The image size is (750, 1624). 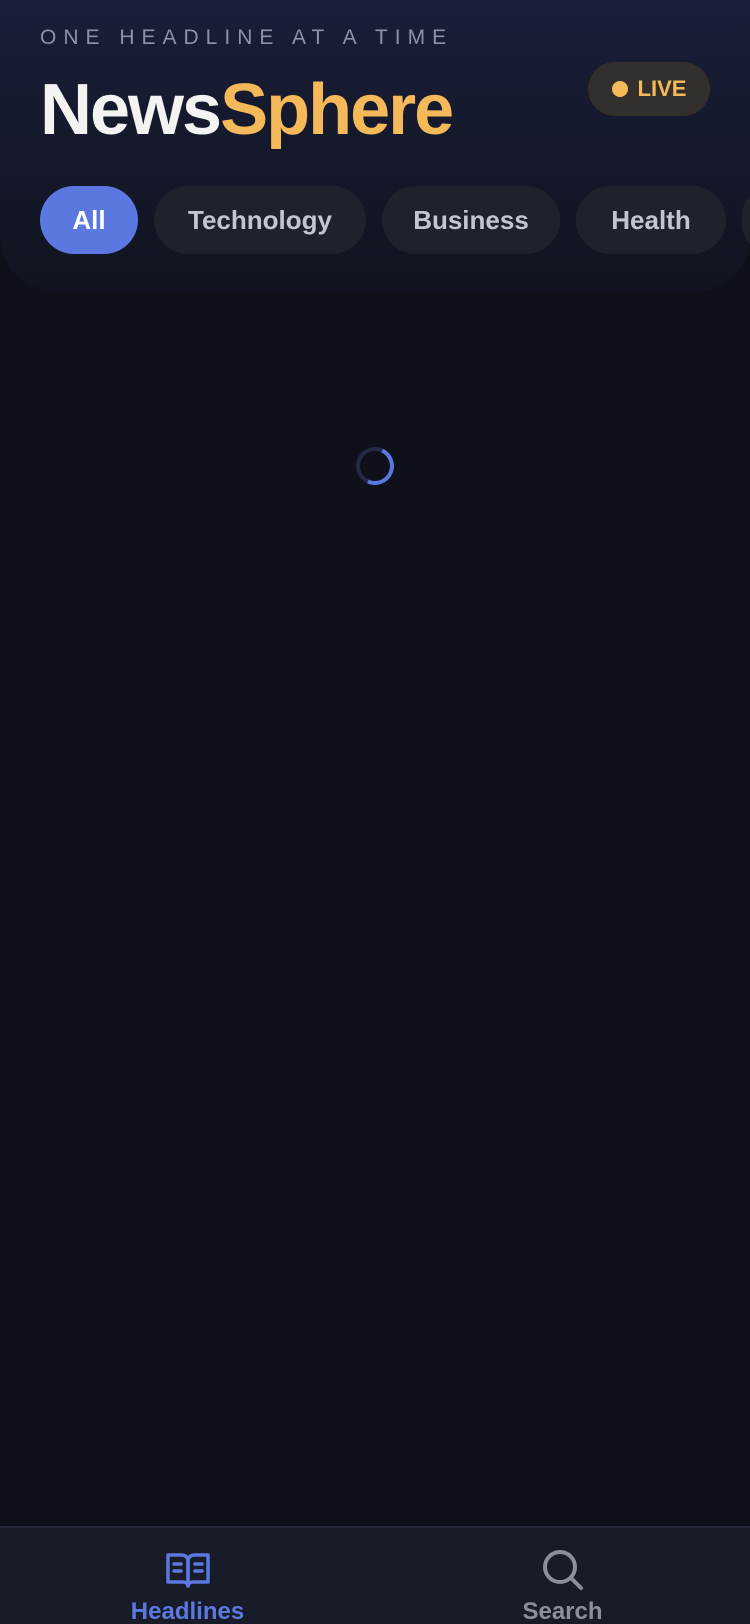 I want to click on tagline: ONE HEADLINE AT A TIME, so click(x=247, y=37).